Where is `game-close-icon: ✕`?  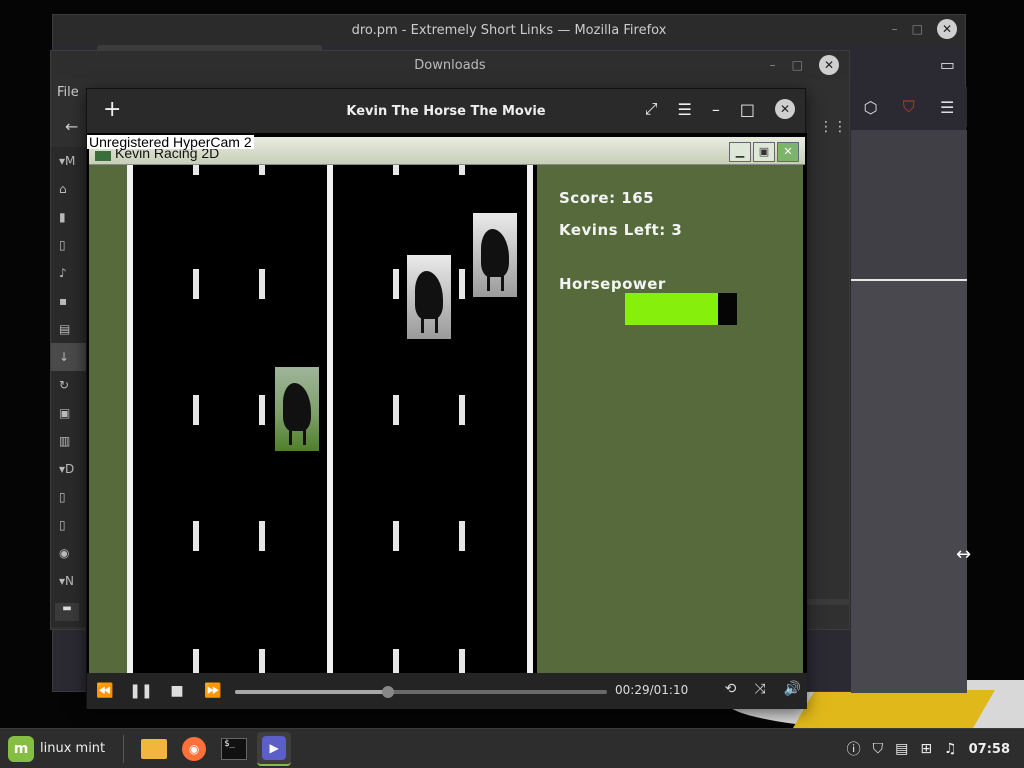 game-close-icon: ✕ is located at coordinates (788, 152).